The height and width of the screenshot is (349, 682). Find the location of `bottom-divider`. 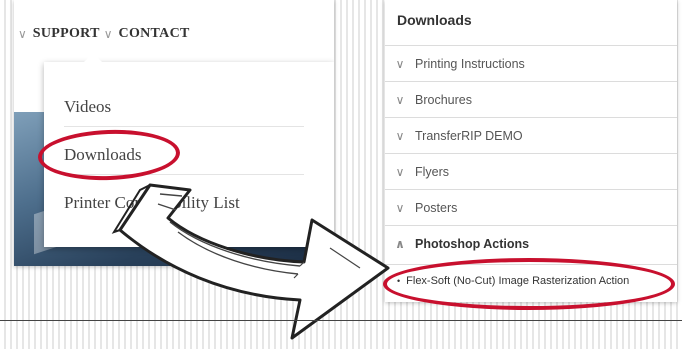

bottom-divider is located at coordinates (341, 320).